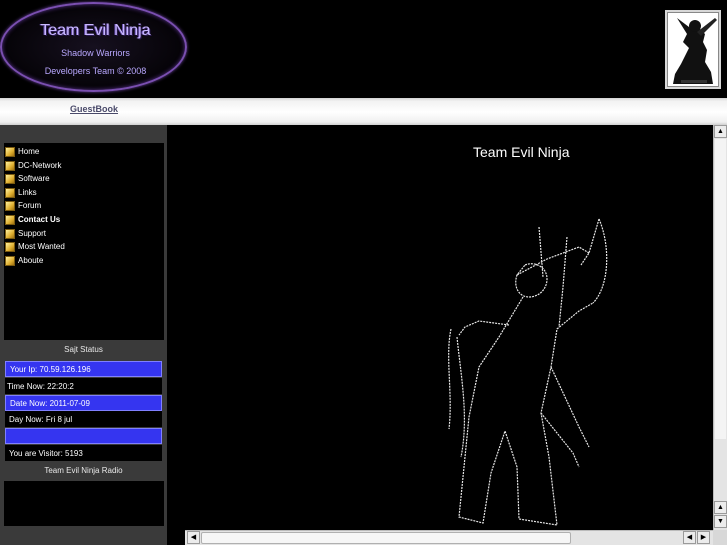  What do you see at coordinates (95, 53) in the screenshot?
I see `logo-subtitle: Shadow Warriors` at bounding box center [95, 53].